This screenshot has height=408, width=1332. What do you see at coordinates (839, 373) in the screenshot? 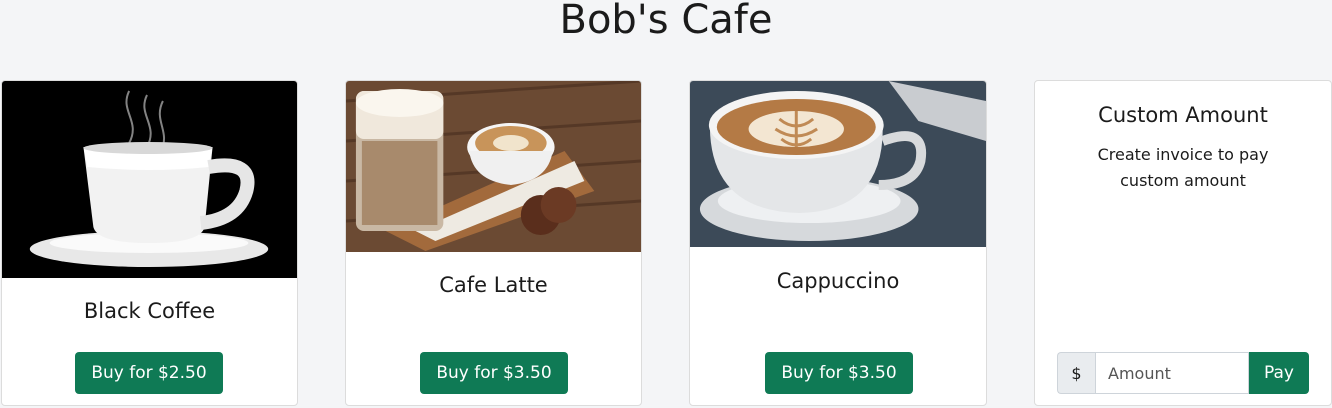
I see `buy-cappuccino-button: Buy for $3.50` at bounding box center [839, 373].